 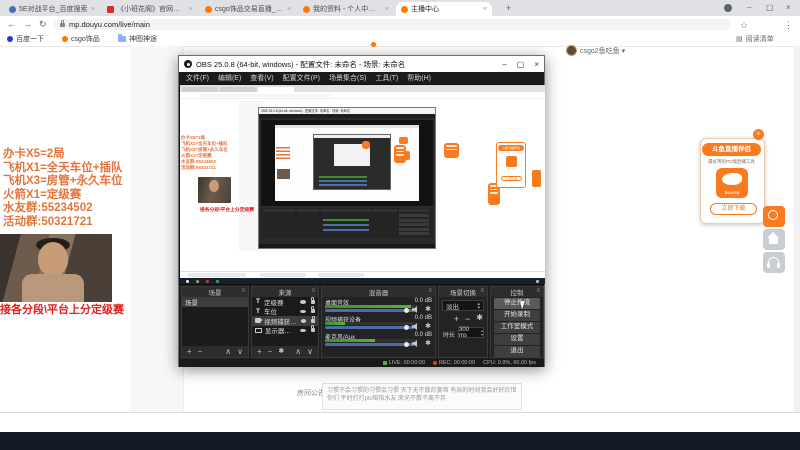 What do you see at coordinates (65, 39) in the screenshot?
I see `bookmark-favicon` at bounding box center [65, 39].